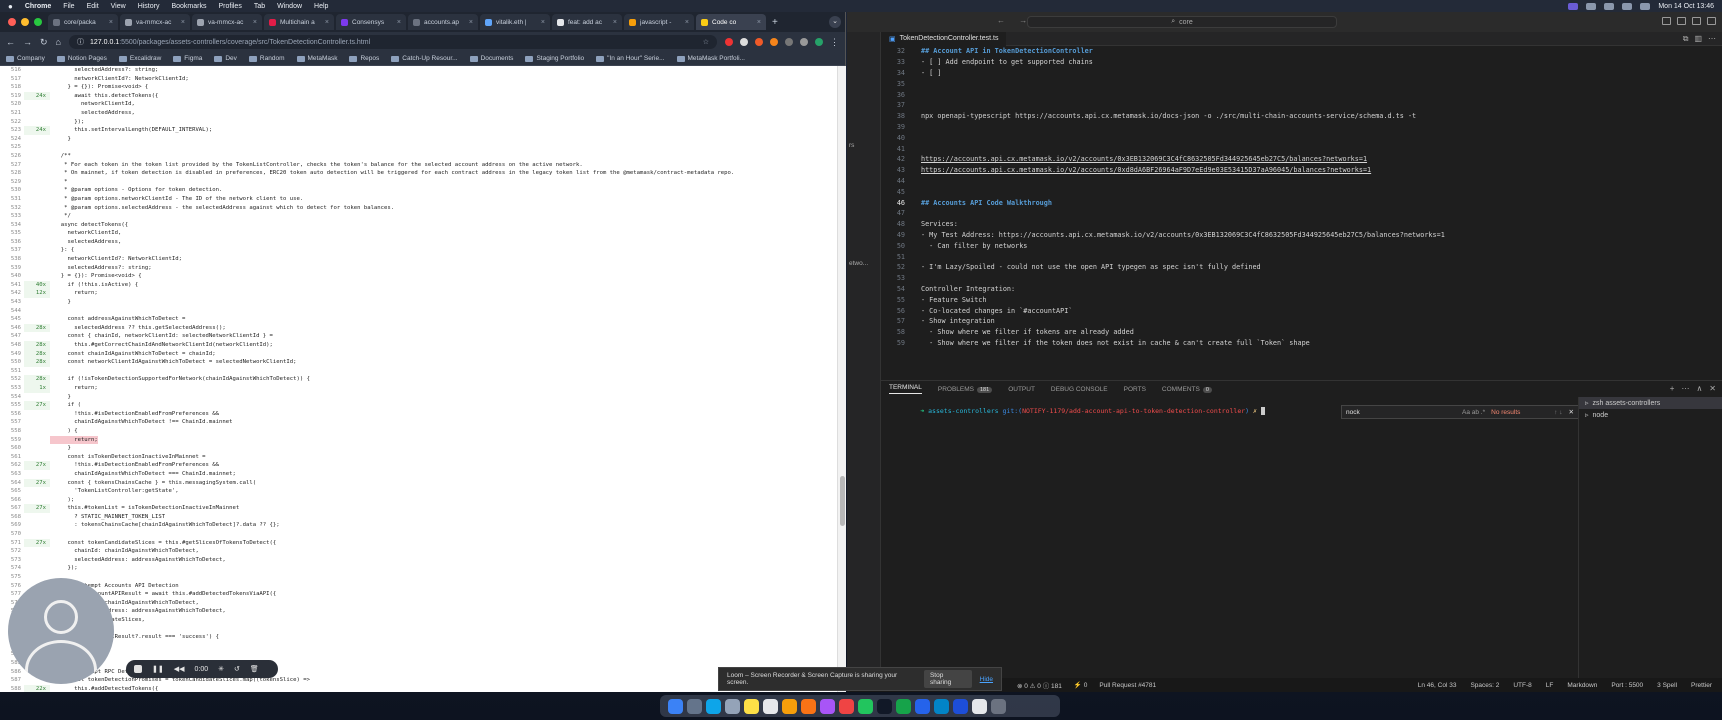 Image resolution: width=1722 pixels, height=720 pixels. What do you see at coordinates (12, 139) in the screenshot?
I see `line-number: 524` at bounding box center [12, 139].